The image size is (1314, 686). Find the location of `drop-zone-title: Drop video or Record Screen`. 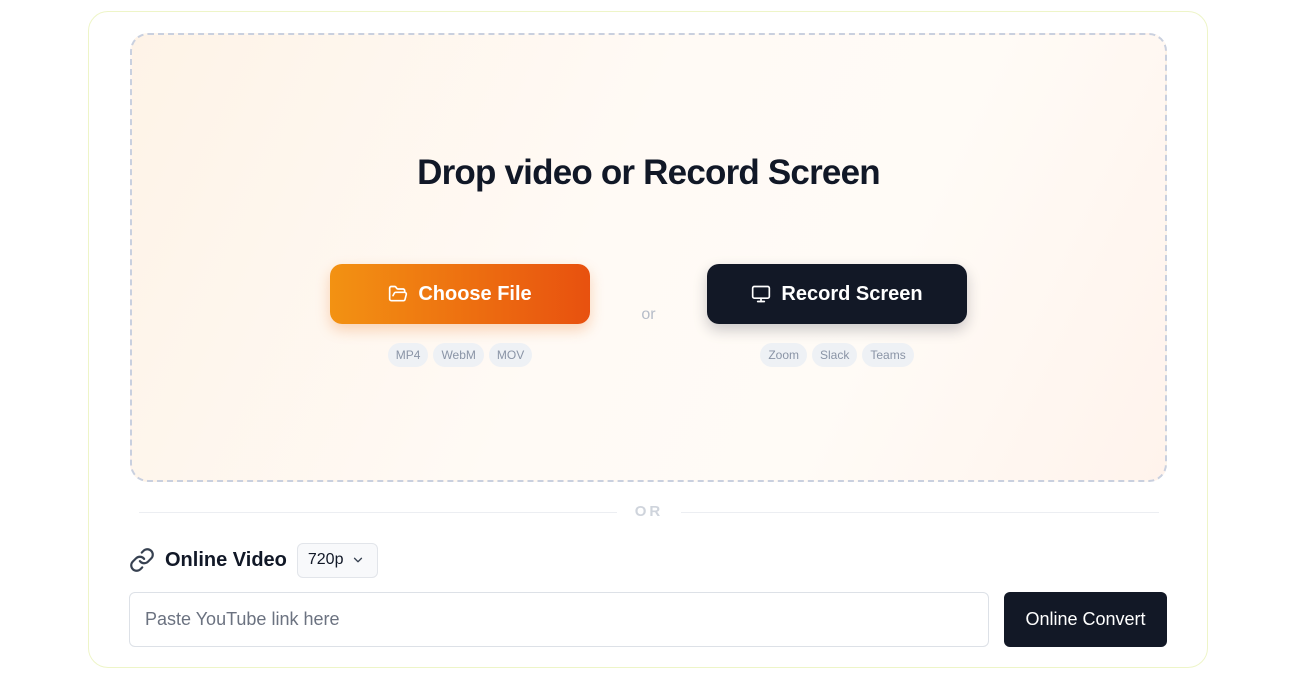

drop-zone-title: Drop video or Record Screen is located at coordinates (649, 172).